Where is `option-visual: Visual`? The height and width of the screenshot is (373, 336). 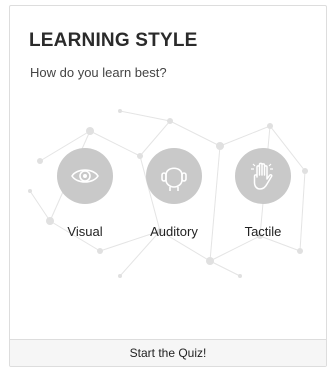 option-visual: Visual is located at coordinates (85, 193).